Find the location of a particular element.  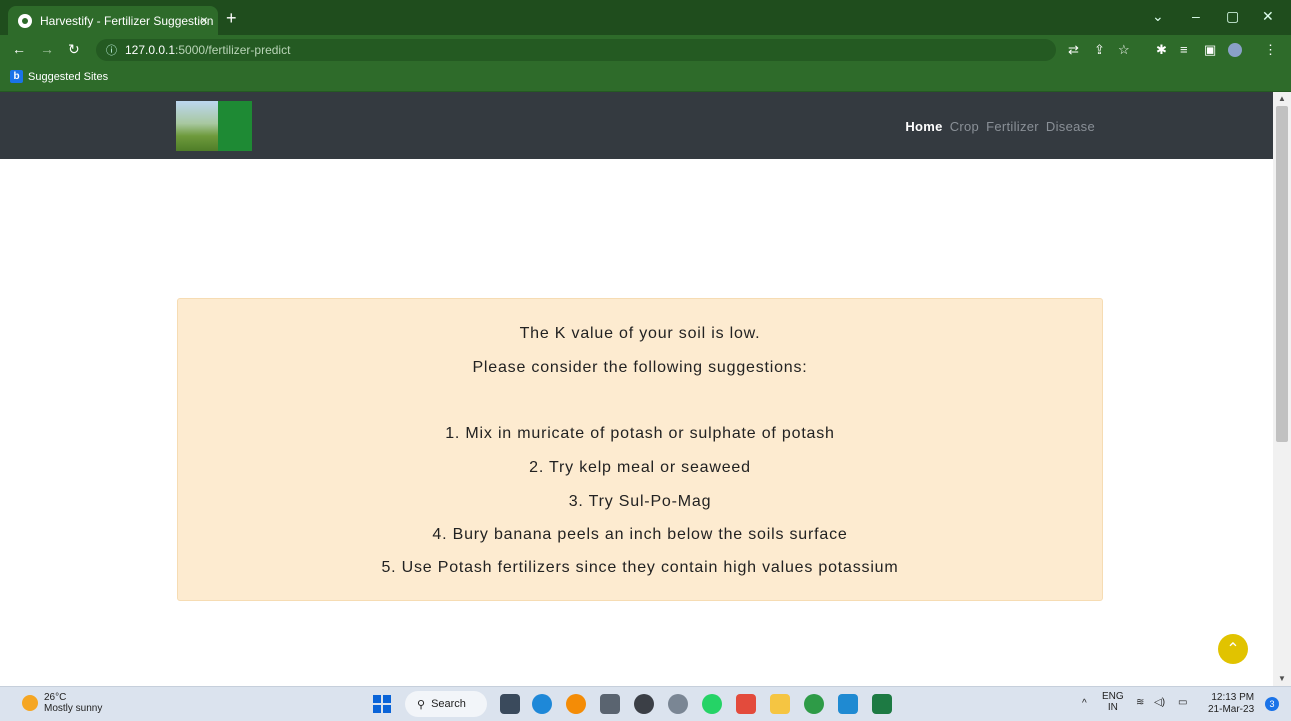

excel-icon is located at coordinates (882, 704).